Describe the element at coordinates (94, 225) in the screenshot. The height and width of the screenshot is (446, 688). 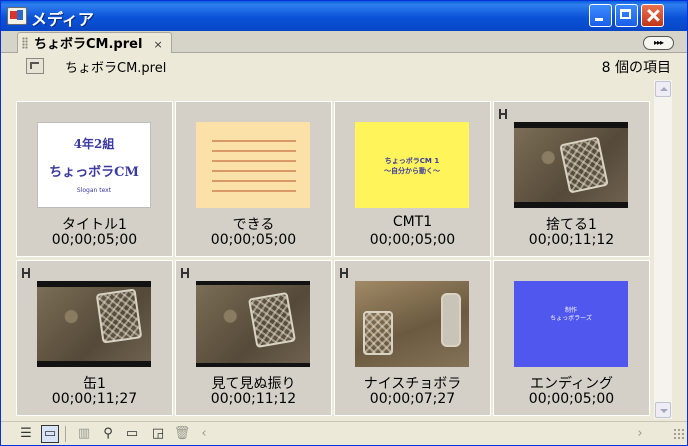
I see `item-name: タイトル1` at that location.